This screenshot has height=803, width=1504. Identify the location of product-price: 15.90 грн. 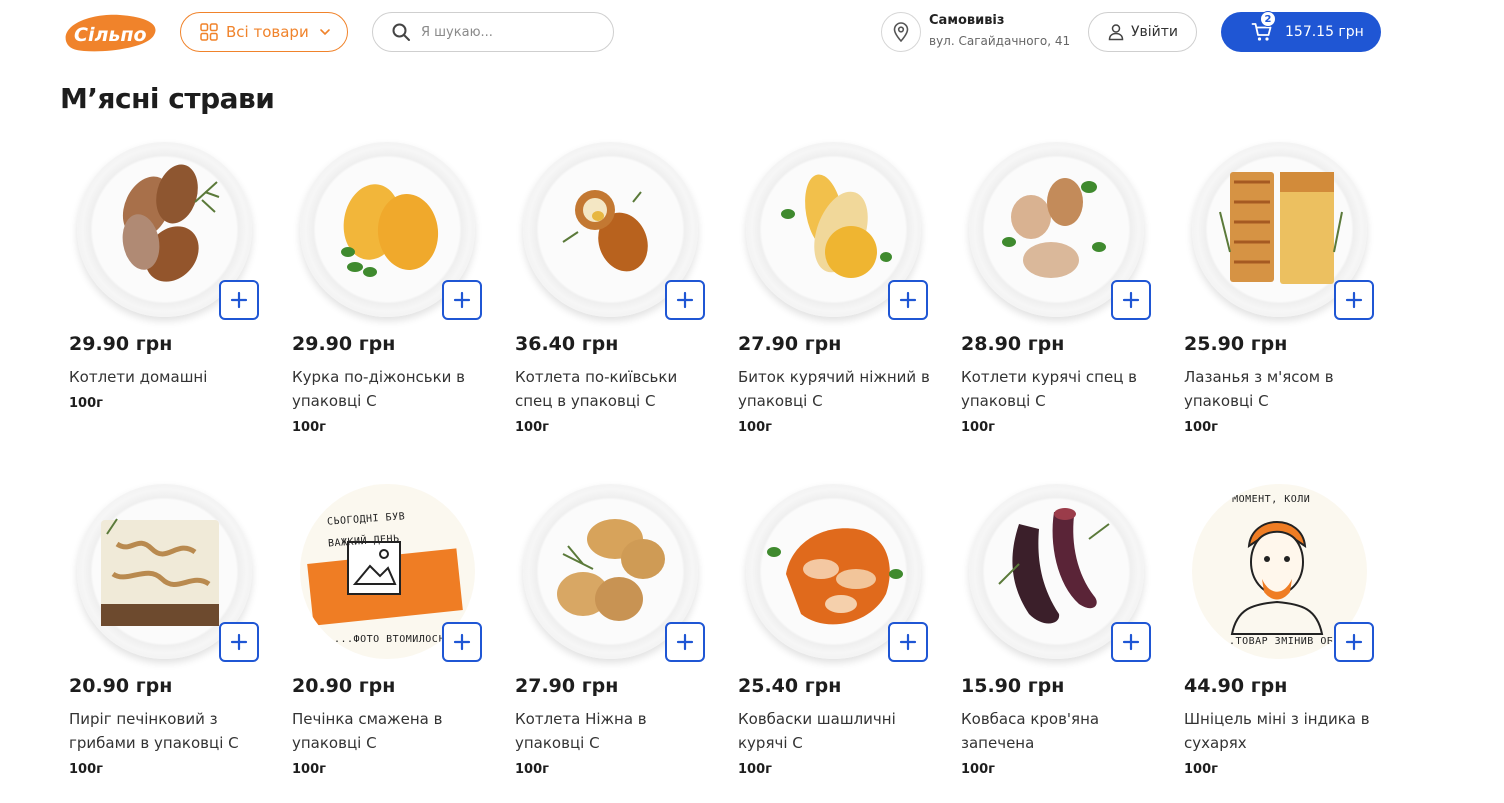
(1013, 686).